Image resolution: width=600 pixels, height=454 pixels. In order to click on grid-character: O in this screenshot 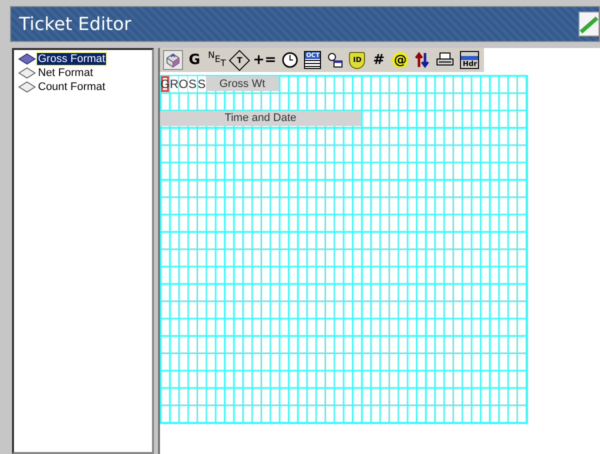, I will do `click(183, 84)`.